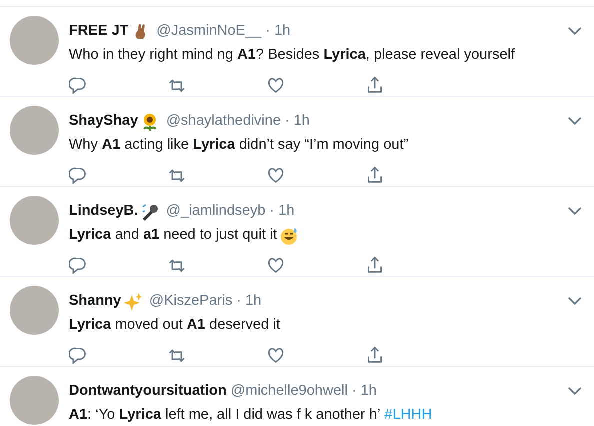 The image size is (594, 426). What do you see at coordinates (173, 235) in the screenshot?
I see `tweet-text: Lyrica and a1 need to just quit it` at bounding box center [173, 235].